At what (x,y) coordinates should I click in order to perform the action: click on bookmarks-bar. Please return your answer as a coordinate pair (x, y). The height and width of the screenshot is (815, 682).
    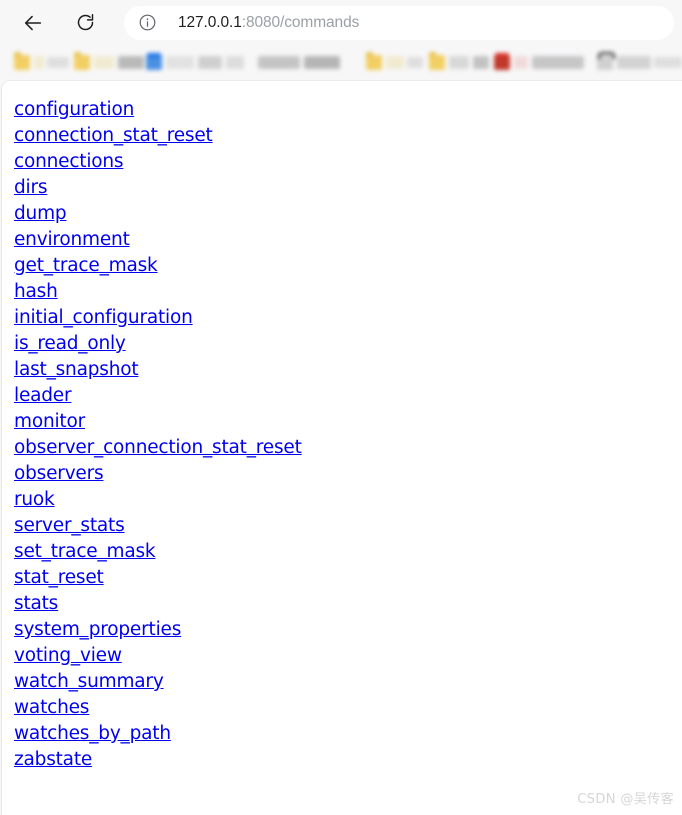
    Looking at the image, I should click on (341, 62).